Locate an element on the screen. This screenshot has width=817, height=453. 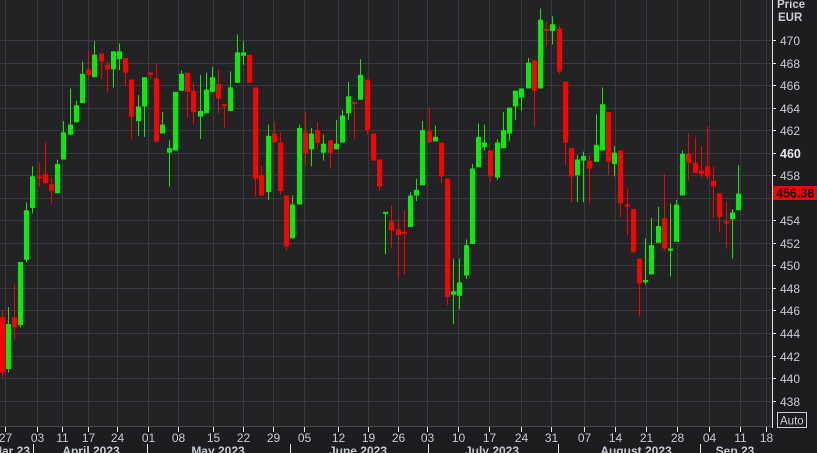
date-tick-label: 26 is located at coordinates (399, 438).